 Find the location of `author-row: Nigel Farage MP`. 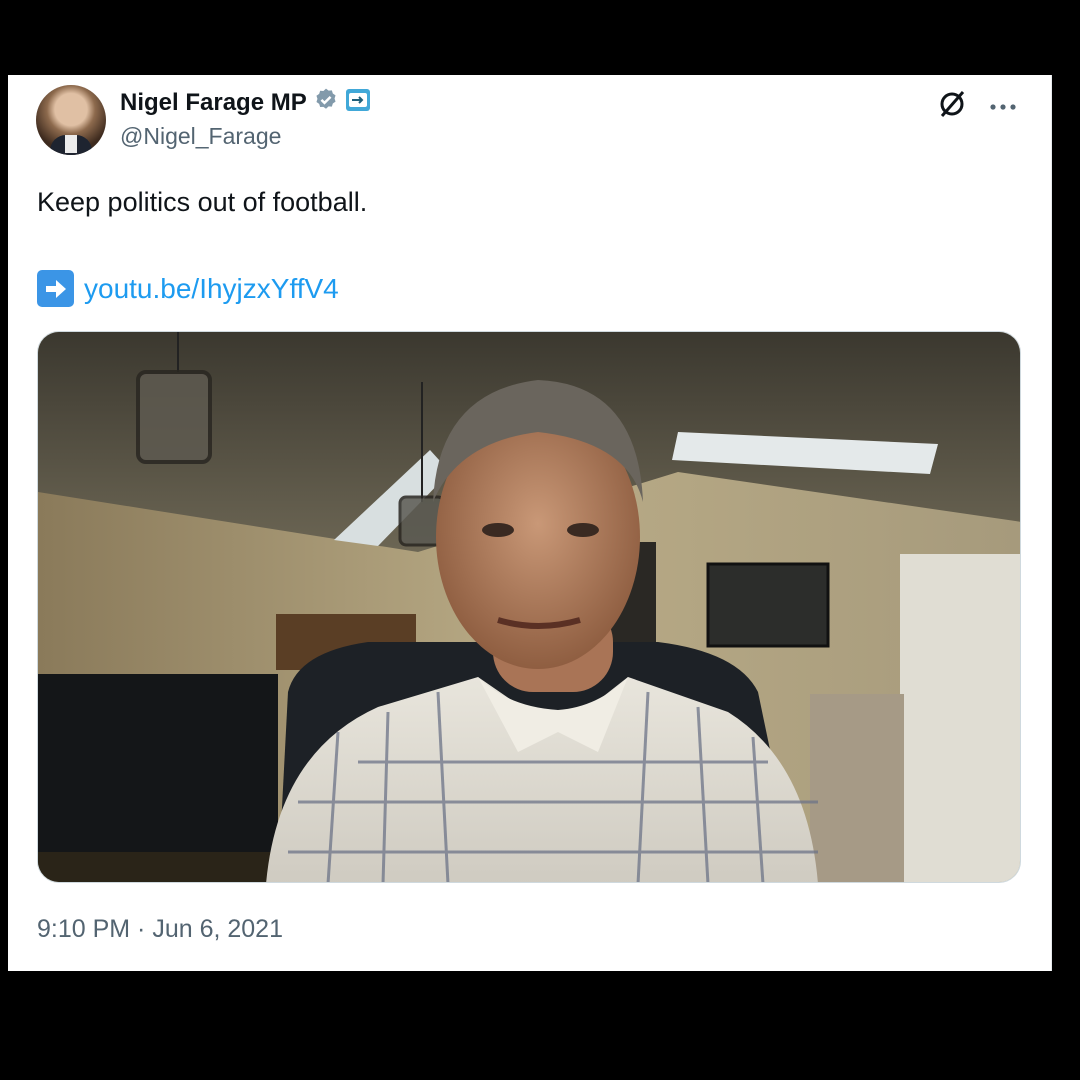

author-row: Nigel Farage MP is located at coordinates (245, 102).